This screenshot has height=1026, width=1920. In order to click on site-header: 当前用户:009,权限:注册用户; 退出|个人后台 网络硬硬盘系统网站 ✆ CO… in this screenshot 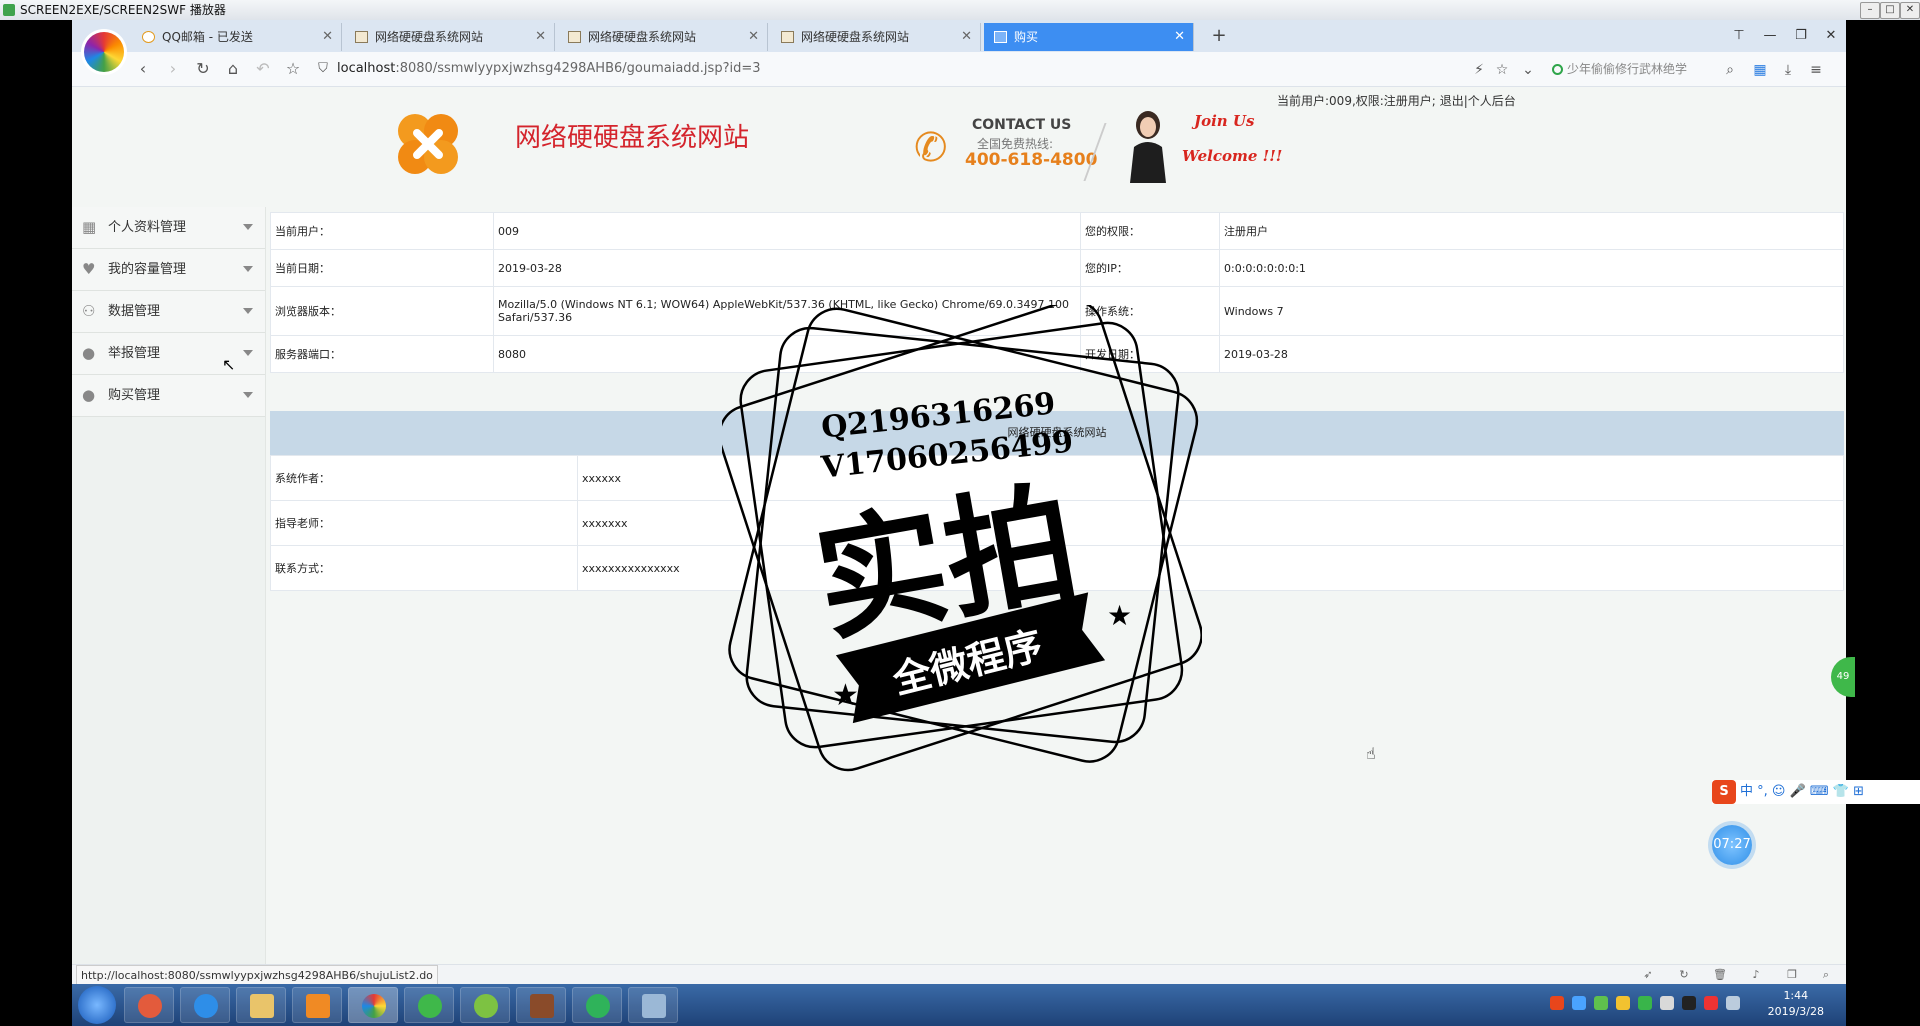, I will do `click(959, 147)`.